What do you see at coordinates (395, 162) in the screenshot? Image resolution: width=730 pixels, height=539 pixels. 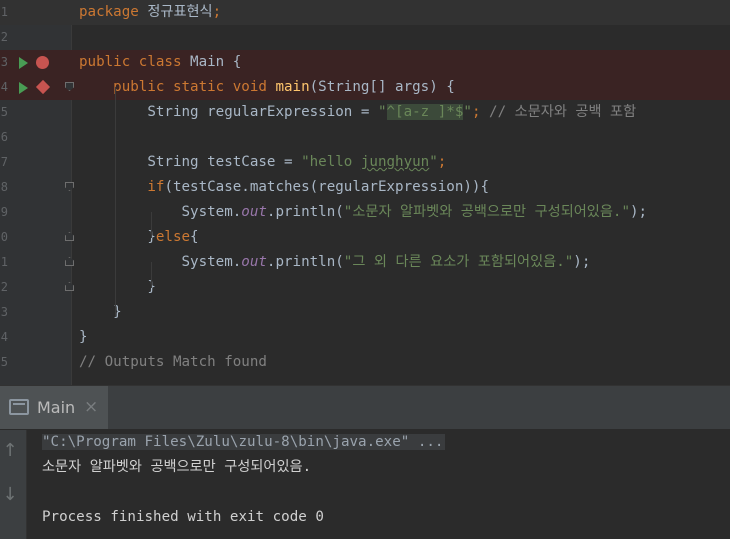 I see `code-token: junghyun` at bounding box center [395, 162].